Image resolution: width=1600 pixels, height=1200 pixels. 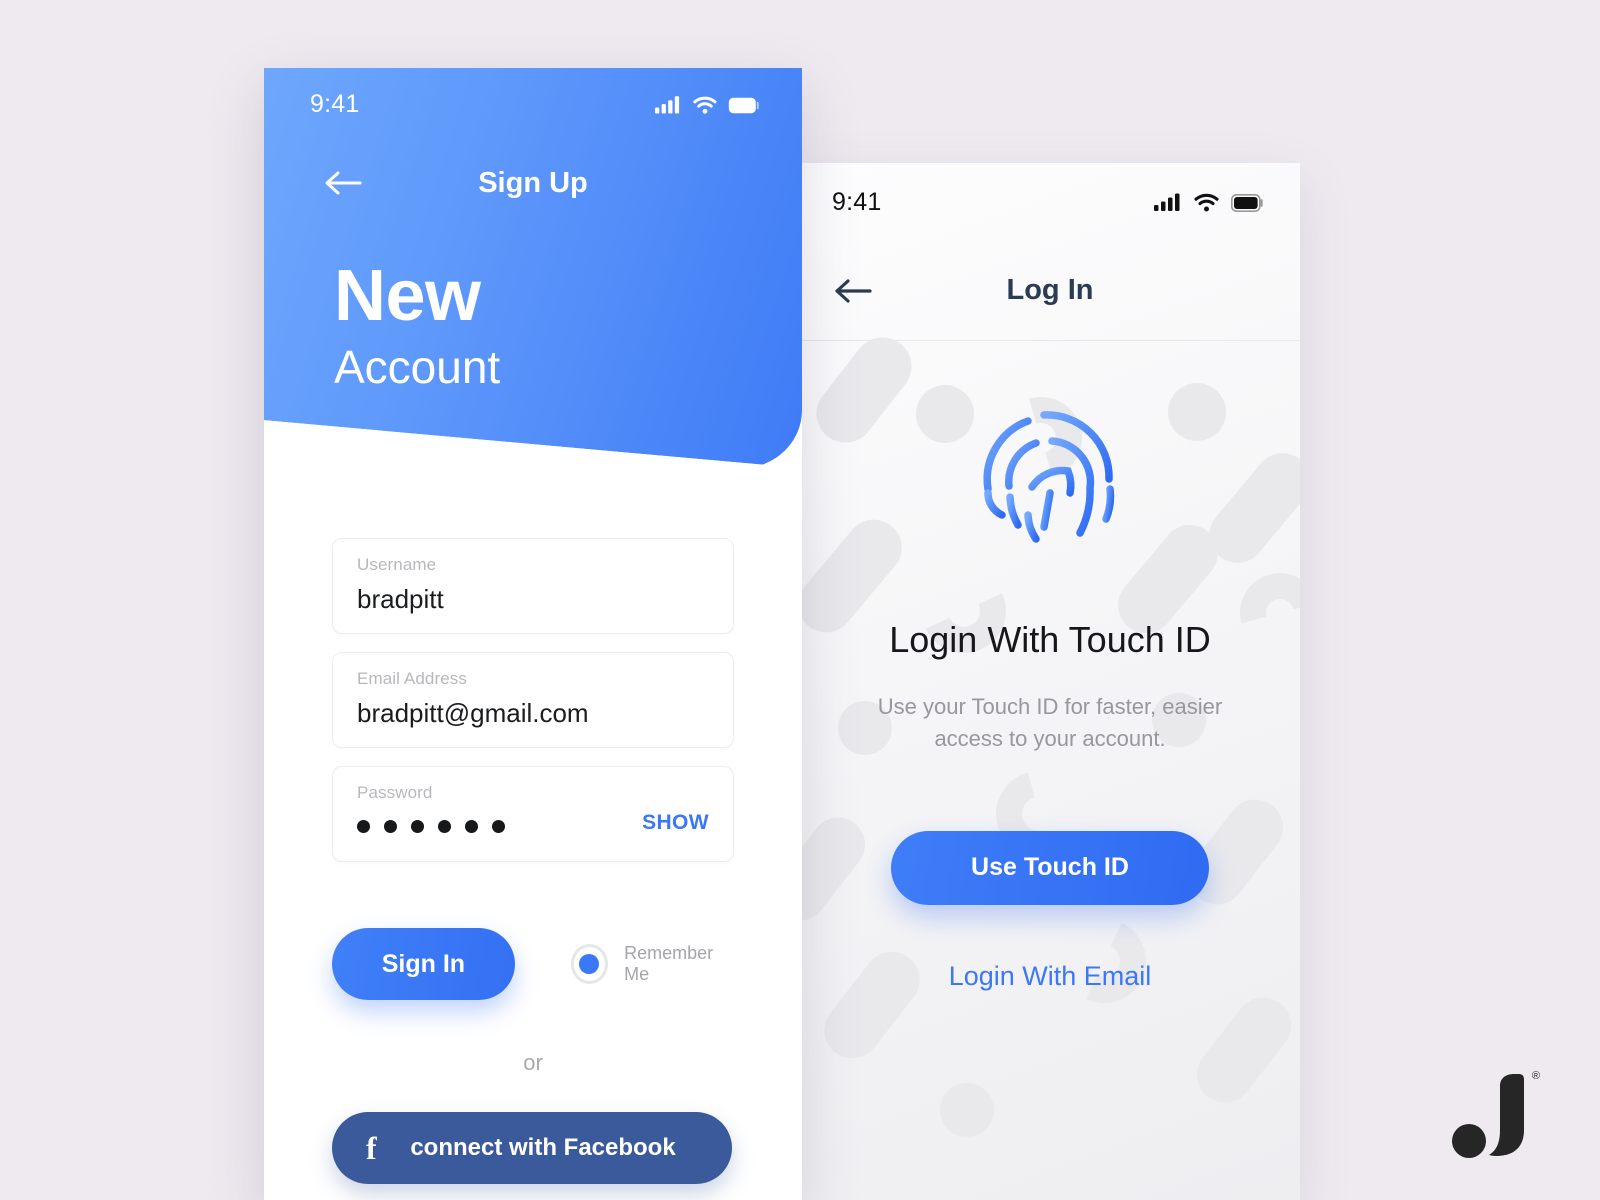 I want to click on email-field: Email Address bradpitt@gmail.com, so click(x=533, y=700).